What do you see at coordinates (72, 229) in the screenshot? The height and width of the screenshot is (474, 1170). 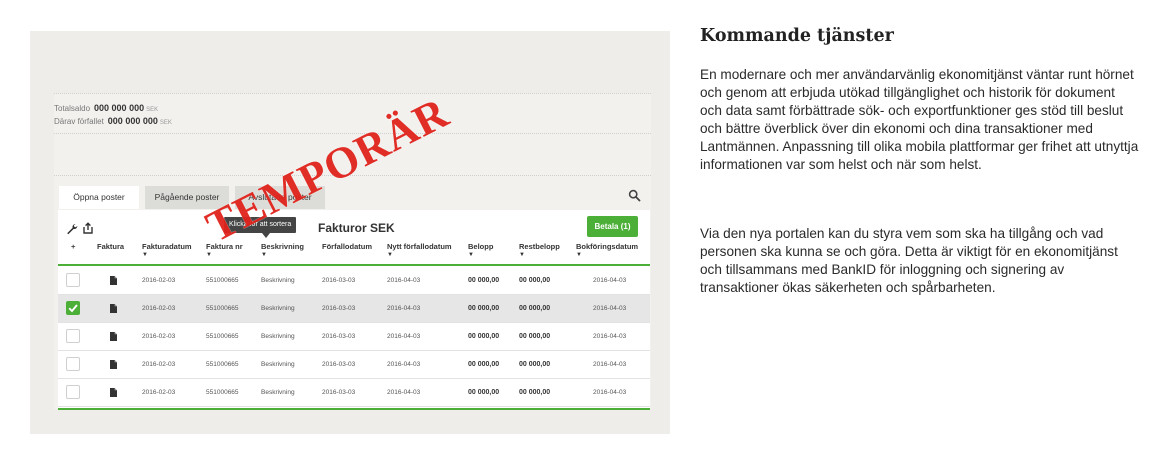 I see `wrench-icon` at bounding box center [72, 229].